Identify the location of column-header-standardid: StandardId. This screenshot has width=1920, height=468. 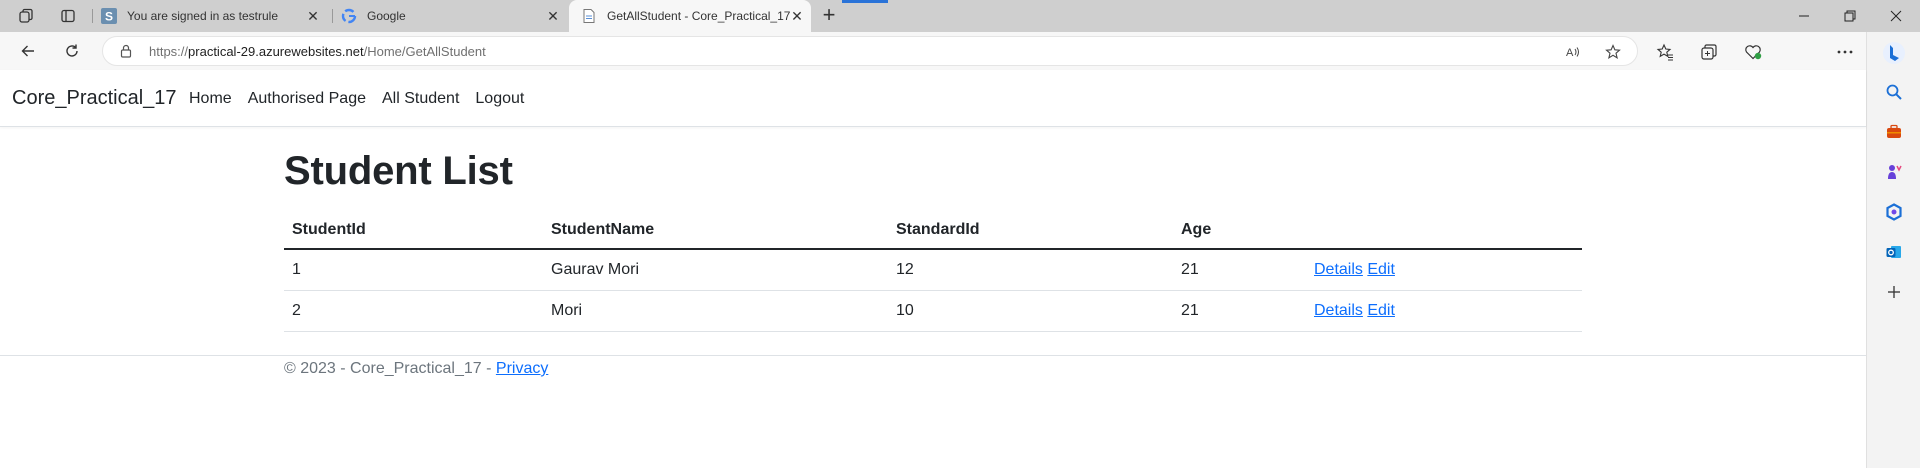
(1030, 230).